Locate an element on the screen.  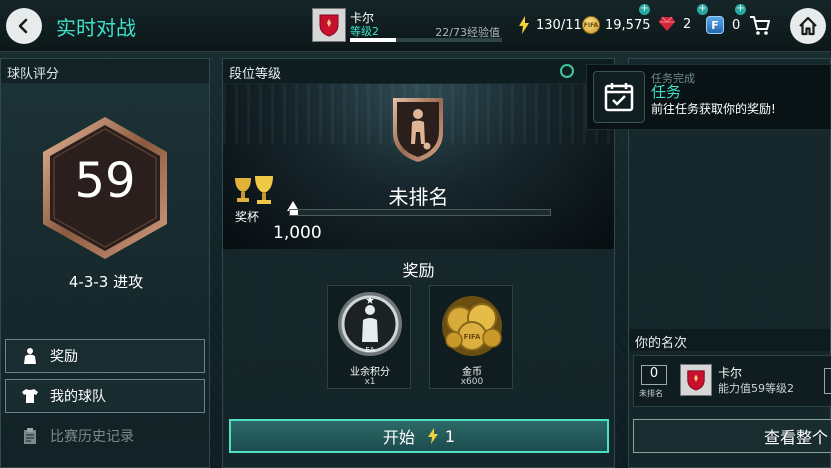
reward-qty: x600 is located at coordinates (472, 382).